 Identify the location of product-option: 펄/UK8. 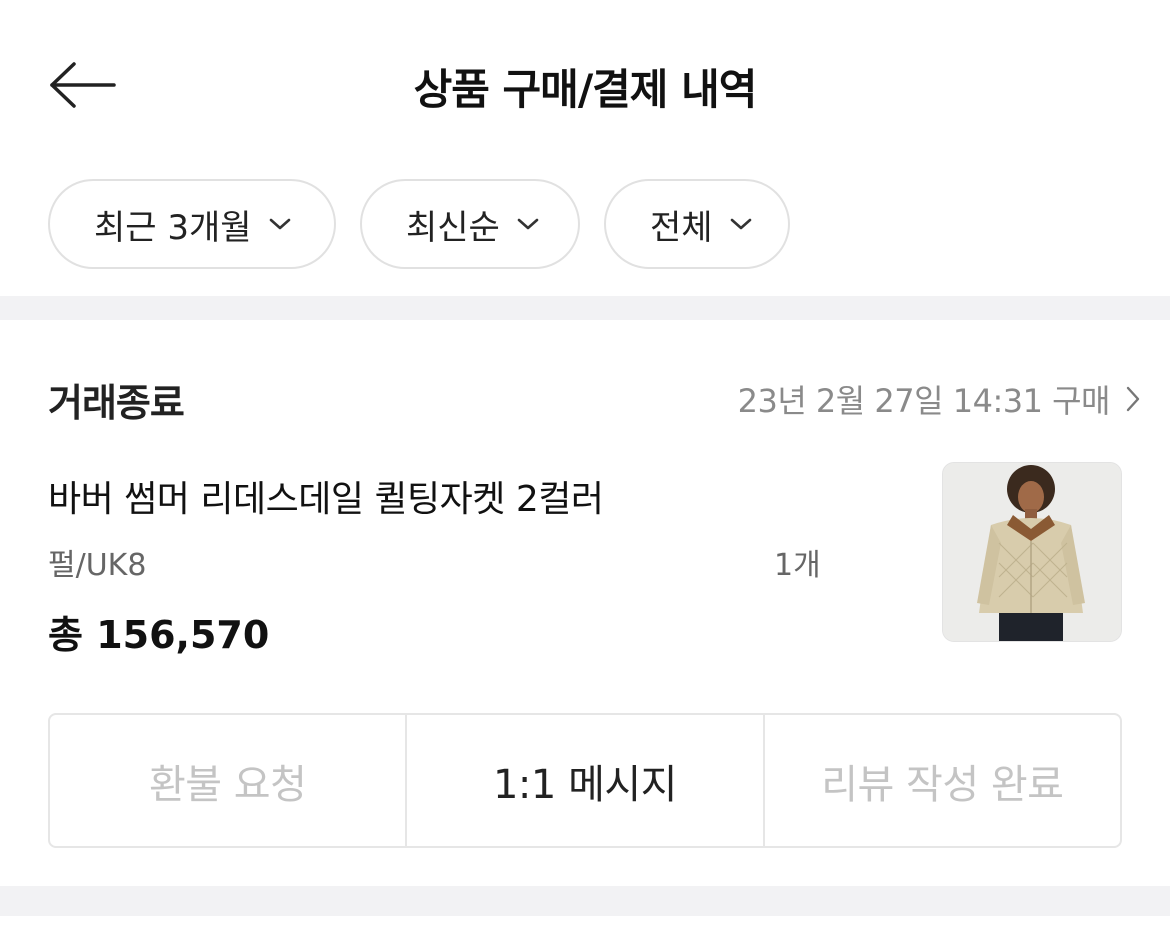
(97, 565).